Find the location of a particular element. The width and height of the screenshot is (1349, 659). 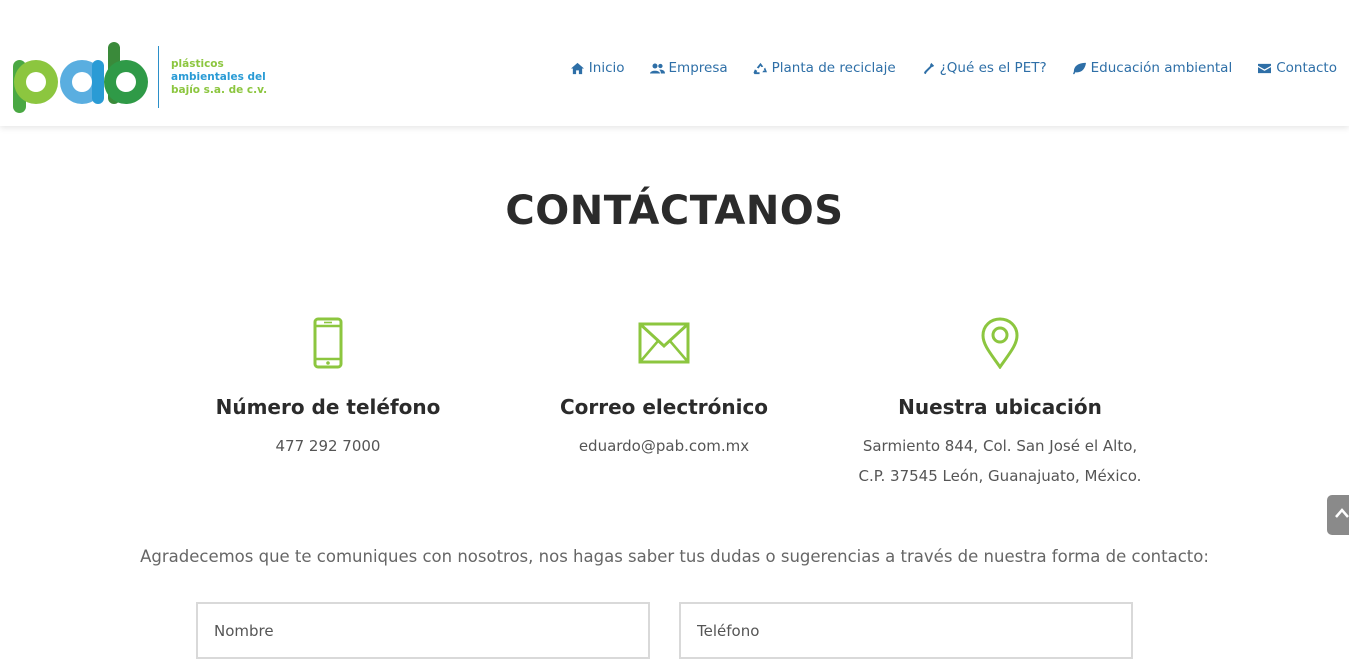

home-icon is located at coordinates (577, 68).